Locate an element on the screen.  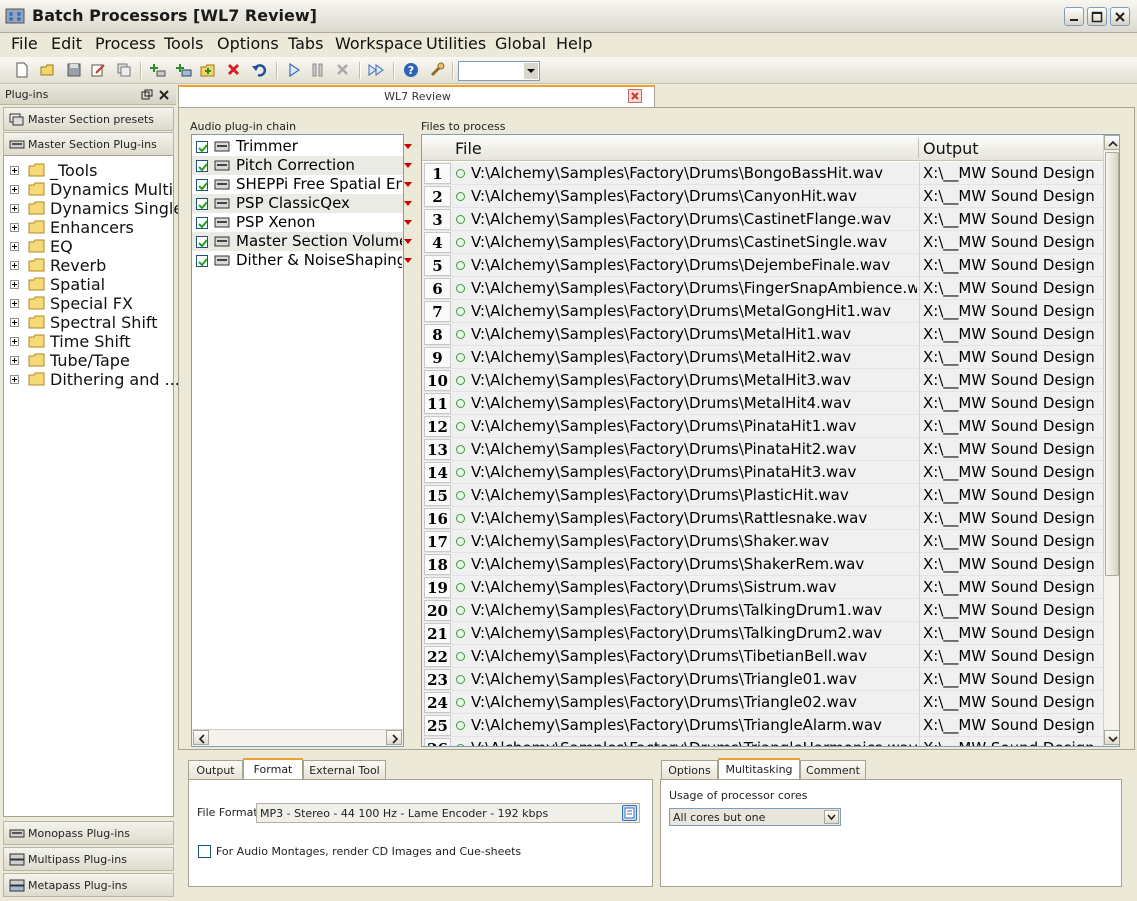
menu-global: Global is located at coordinates (520, 44).